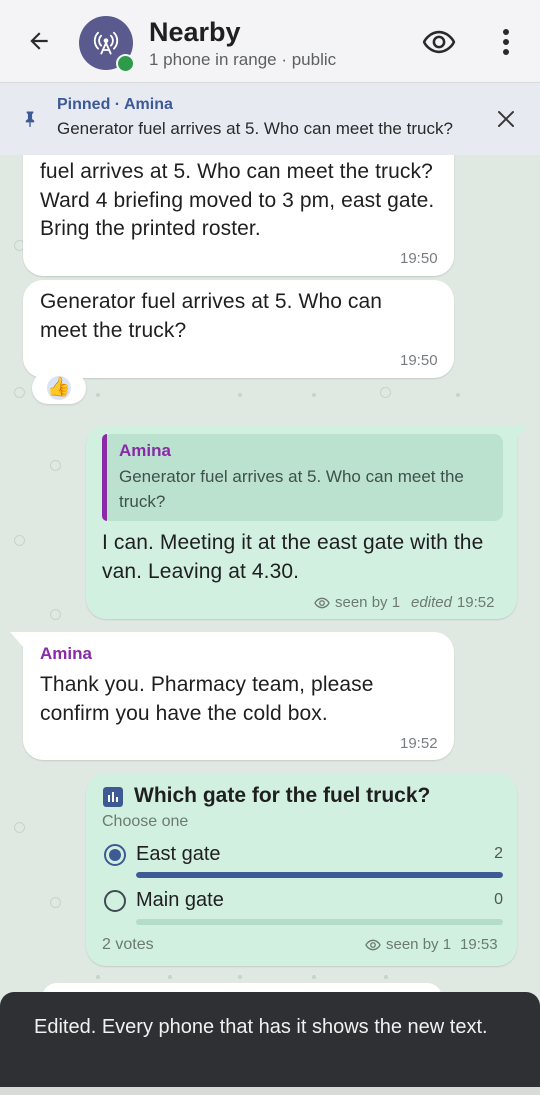 The height and width of the screenshot is (1095, 540). I want to click on message-meta: seen by 1 edited 19:52, so click(404, 602).